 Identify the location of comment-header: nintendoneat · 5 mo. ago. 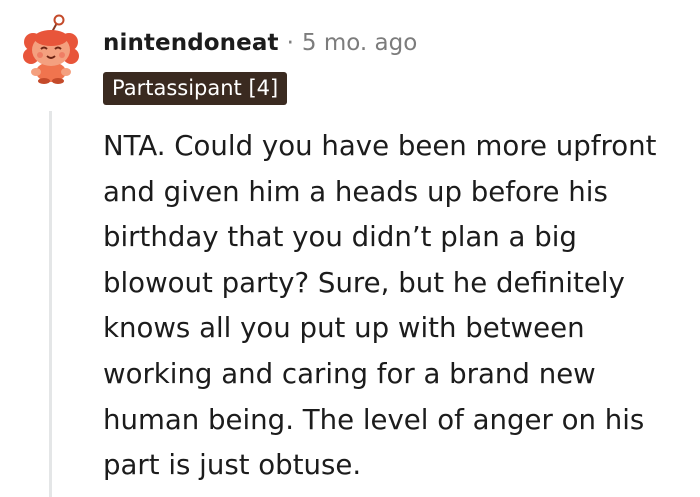
(260, 43).